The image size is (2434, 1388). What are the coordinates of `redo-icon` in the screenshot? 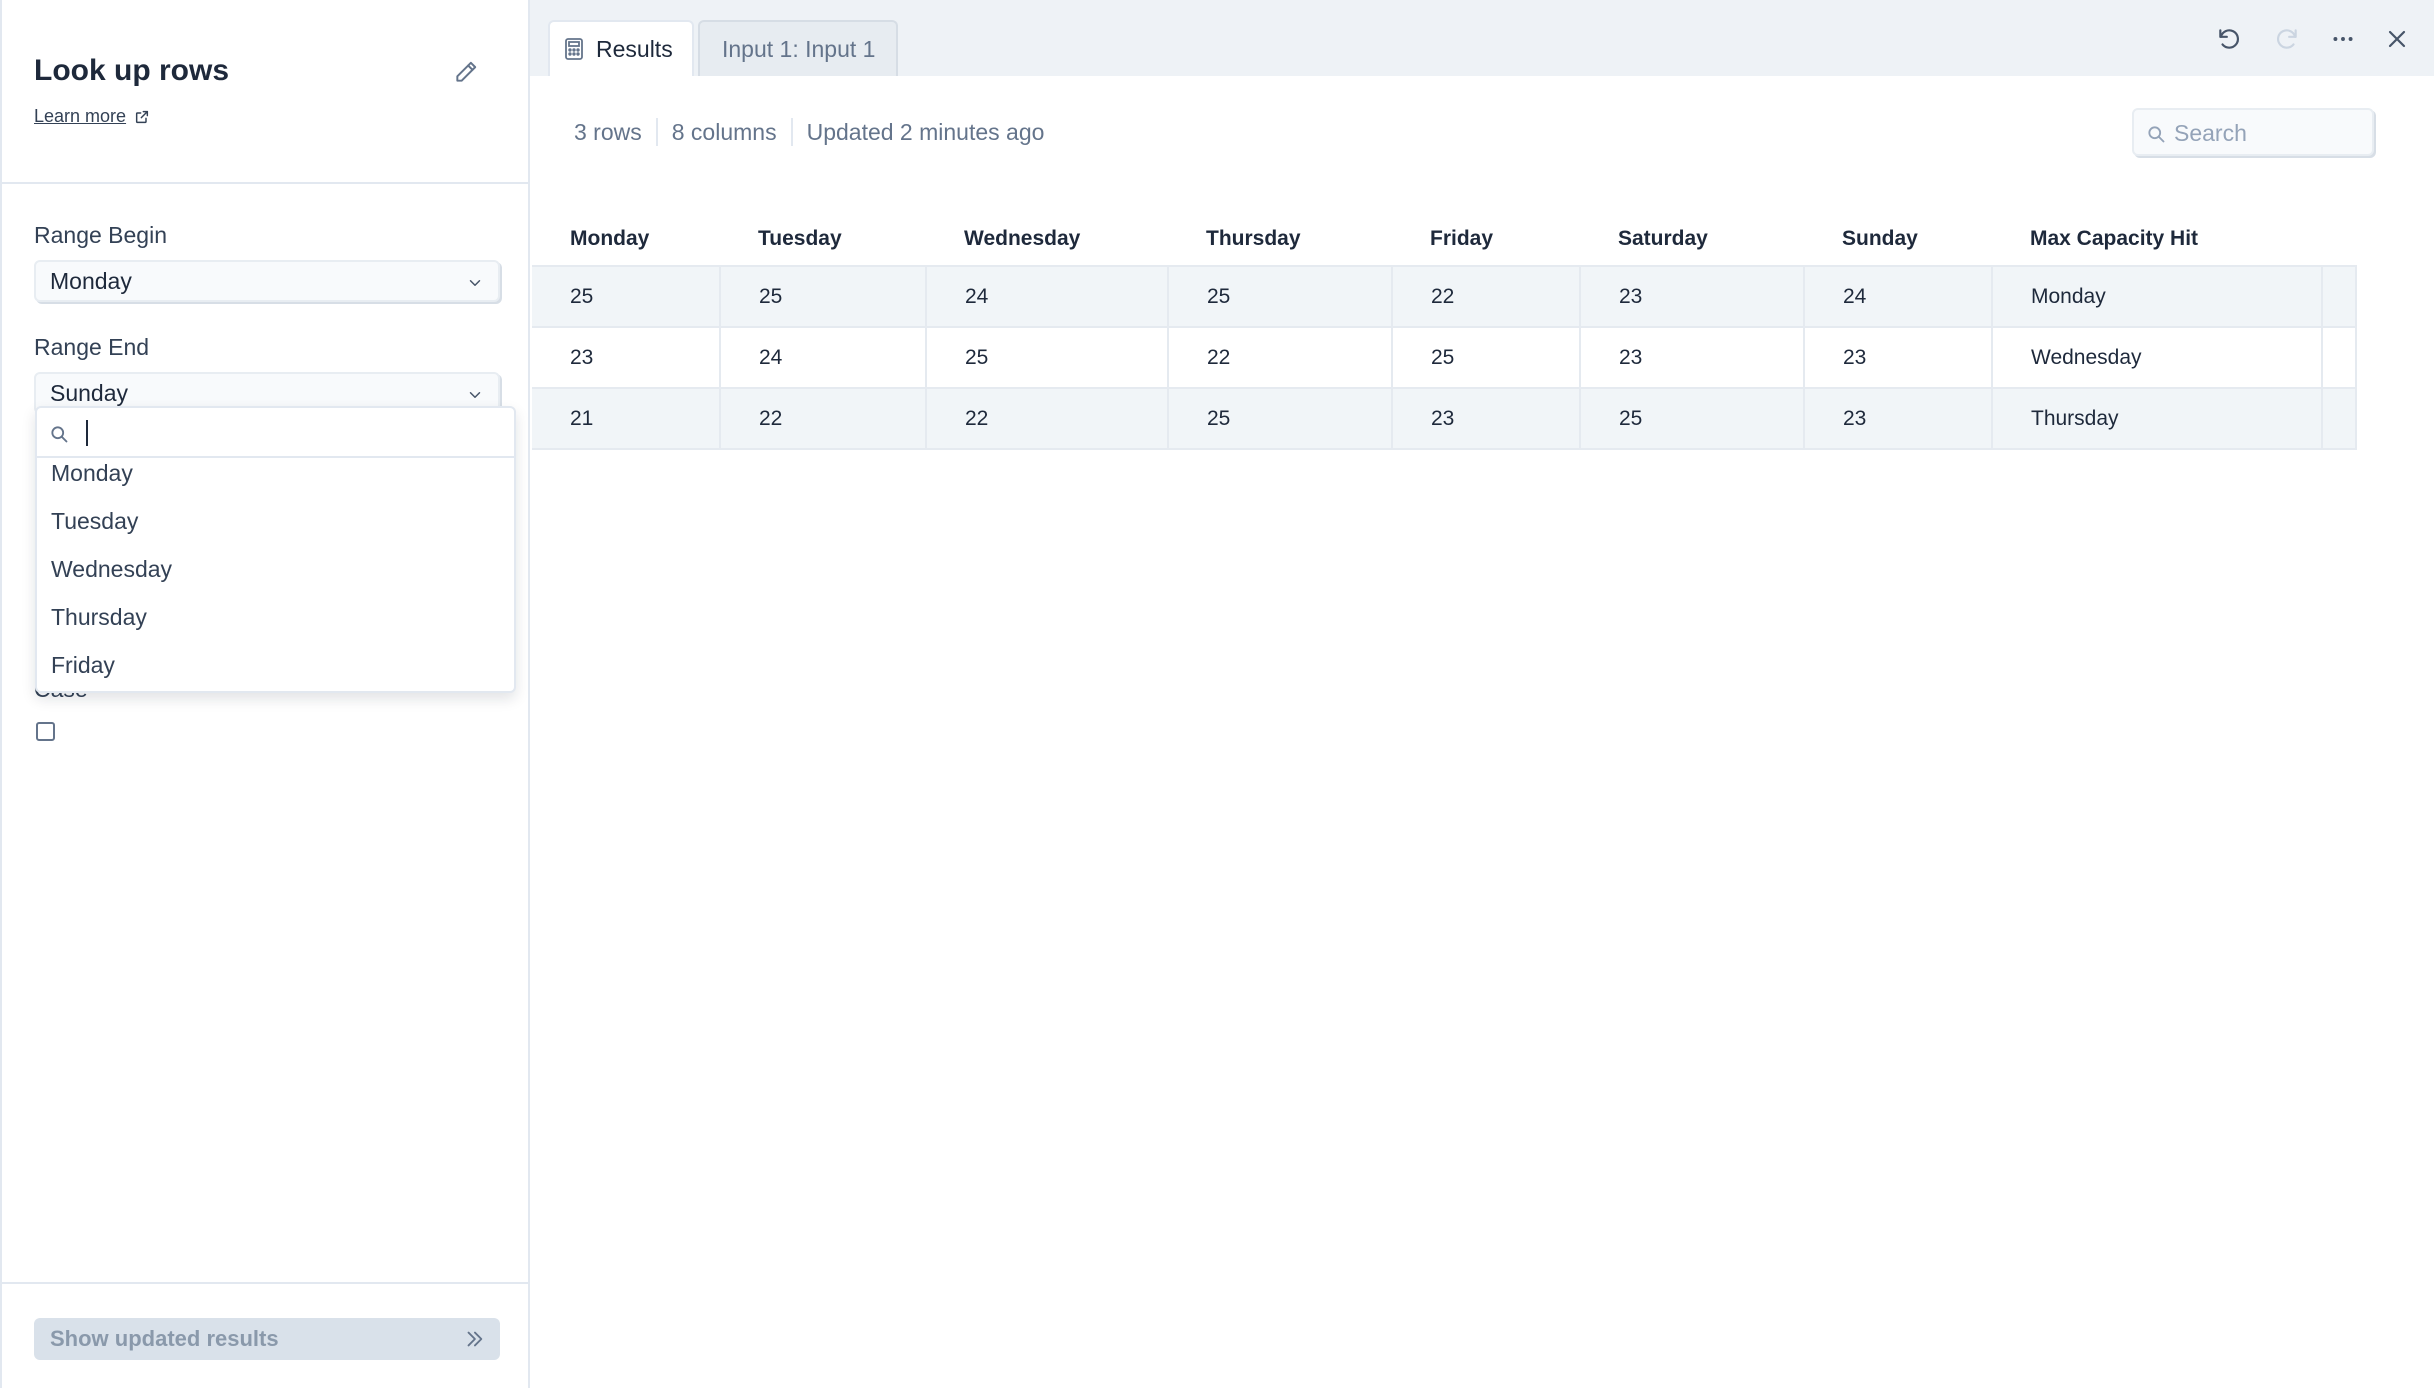 It's located at (2287, 39).